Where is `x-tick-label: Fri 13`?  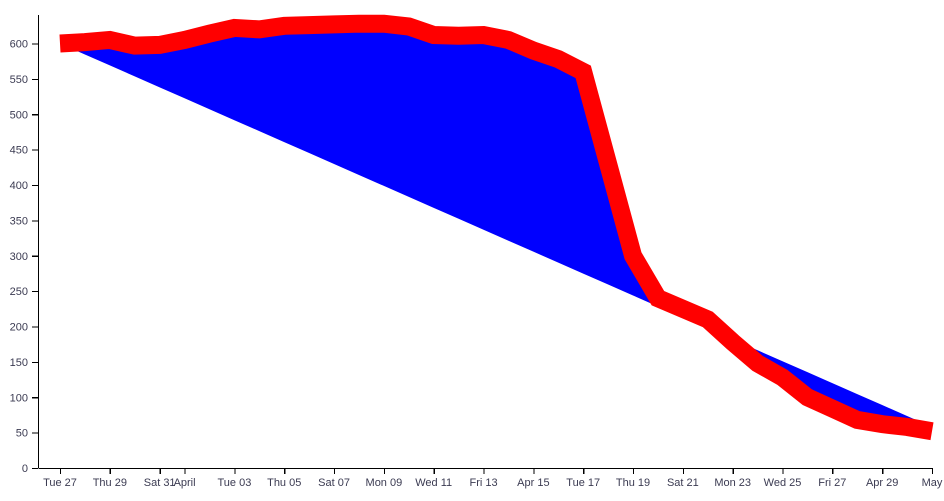 x-tick-label: Fri 13 is located at coordinates (483, 483).